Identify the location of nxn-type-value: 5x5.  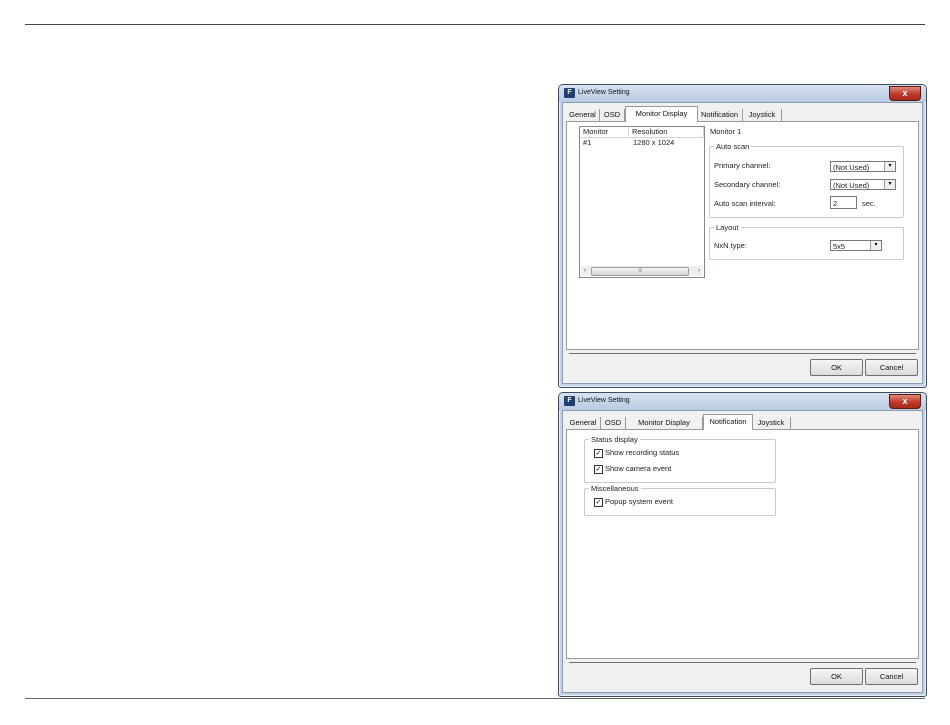
(839, 246).